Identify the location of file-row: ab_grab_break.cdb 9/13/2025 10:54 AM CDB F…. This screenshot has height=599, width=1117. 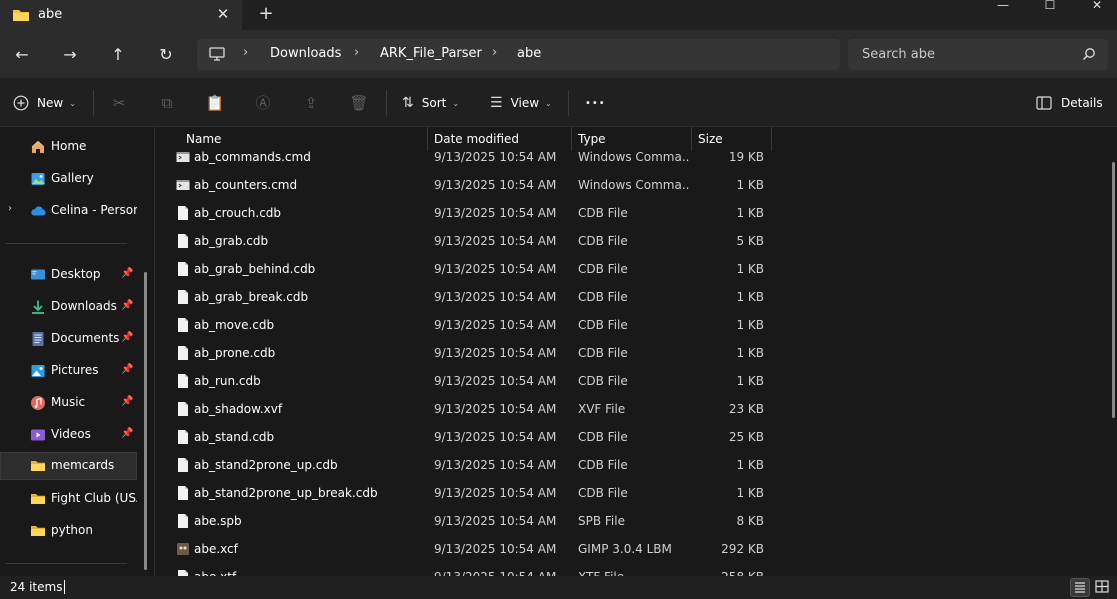
(464, 297).